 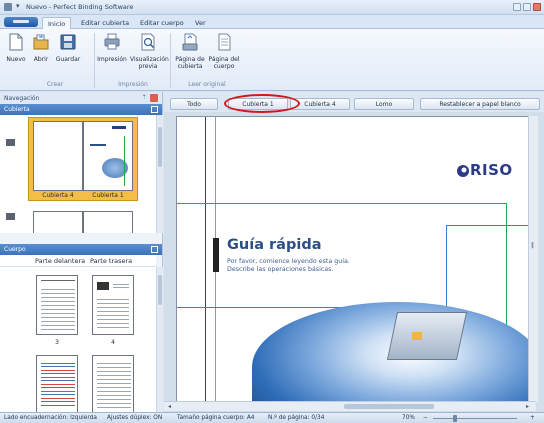 I want to click on group-label-impresion: Impresión, so click(x=133, y=84).